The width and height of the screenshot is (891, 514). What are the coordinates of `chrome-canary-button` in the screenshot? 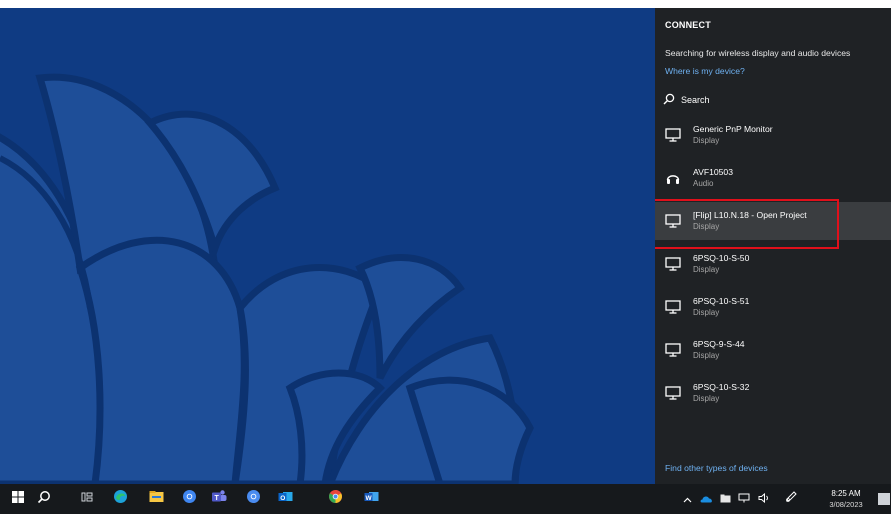 It's located at (189, 499).